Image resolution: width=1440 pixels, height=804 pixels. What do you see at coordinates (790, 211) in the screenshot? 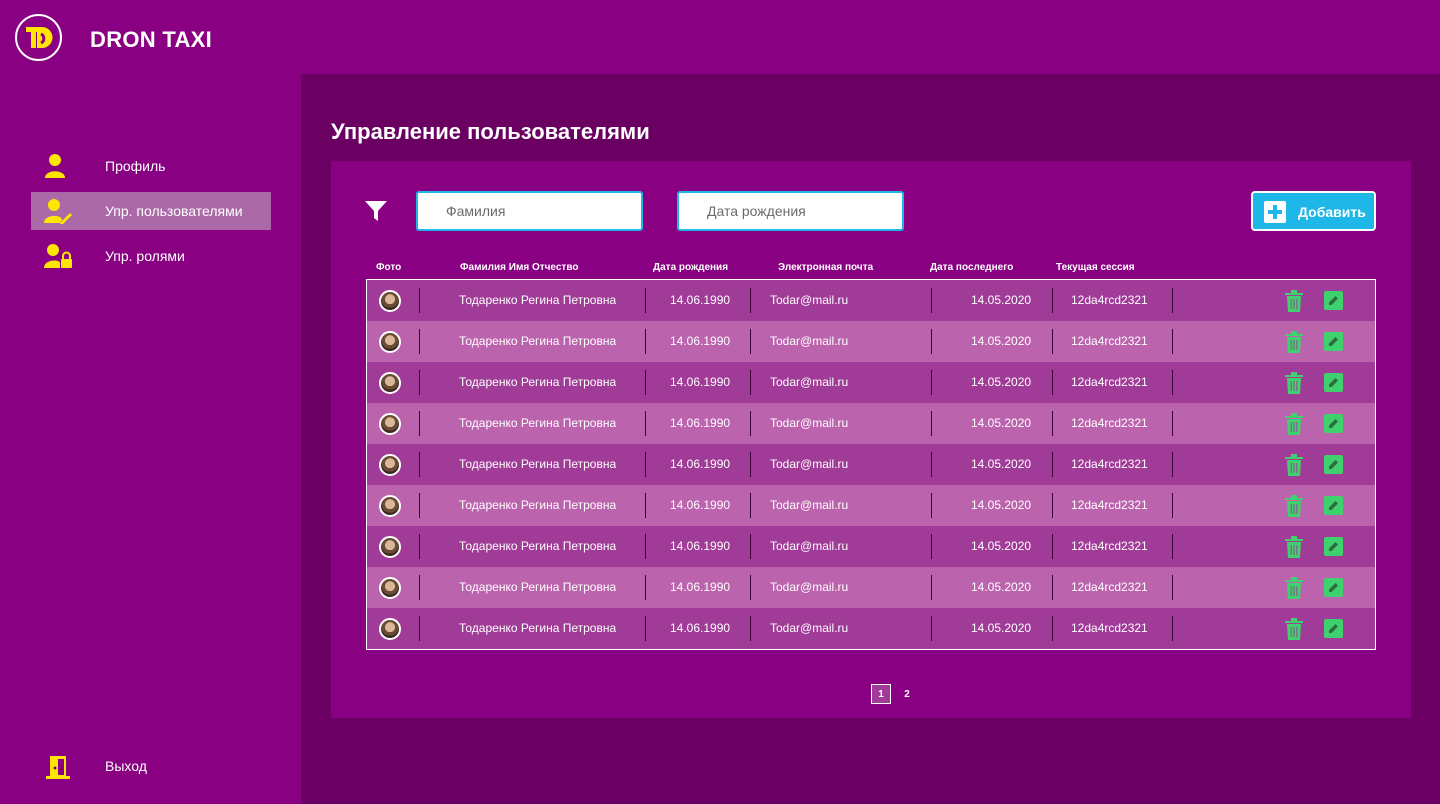
I see `birthdate-filter-input` at bounding box center [790, 211].